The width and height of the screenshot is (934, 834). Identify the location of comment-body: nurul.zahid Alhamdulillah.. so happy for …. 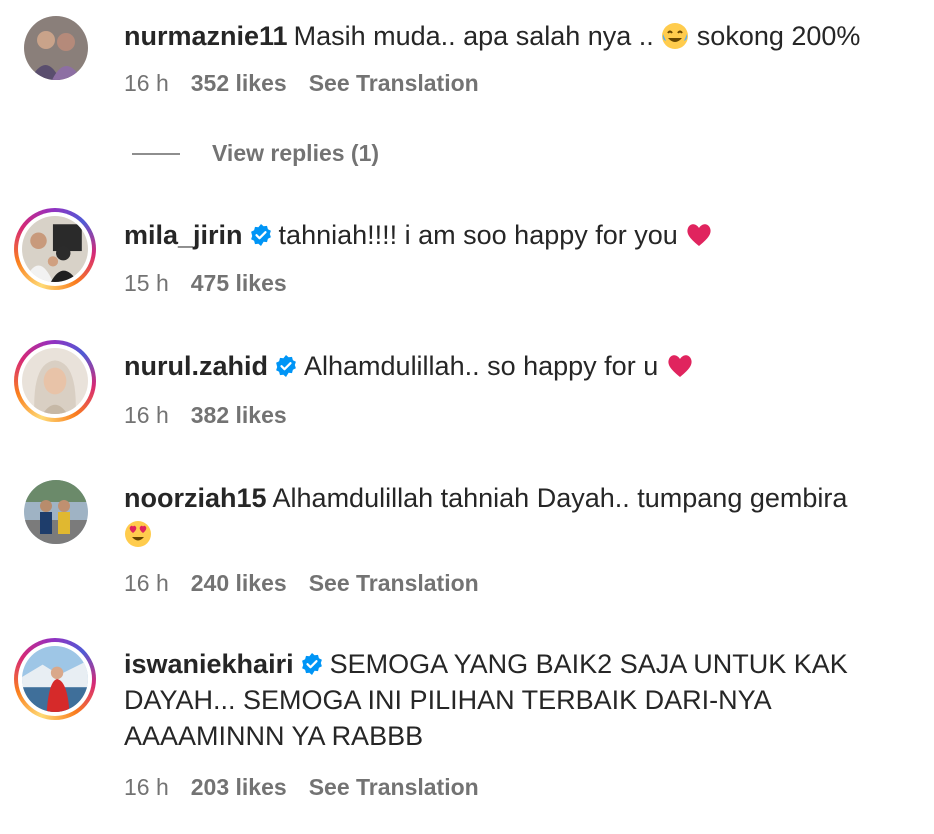
(514, 366).